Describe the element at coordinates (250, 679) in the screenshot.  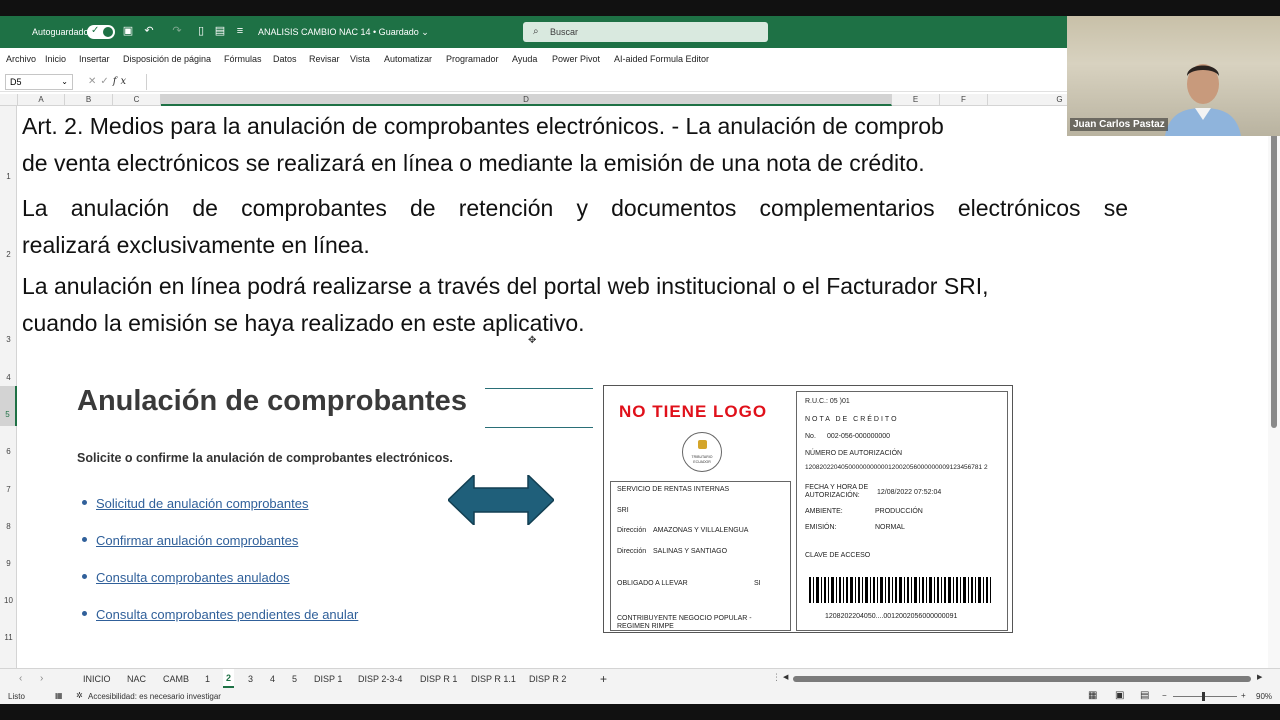
I see `tab-3: 3` at that location.